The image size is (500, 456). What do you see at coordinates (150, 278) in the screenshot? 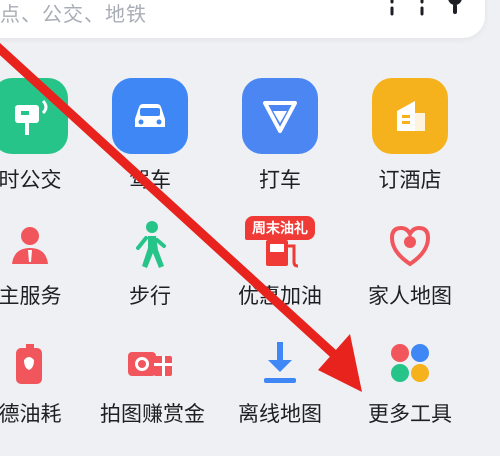
I see `grid-item-walk: 步行` at bounding box center [150, 278].